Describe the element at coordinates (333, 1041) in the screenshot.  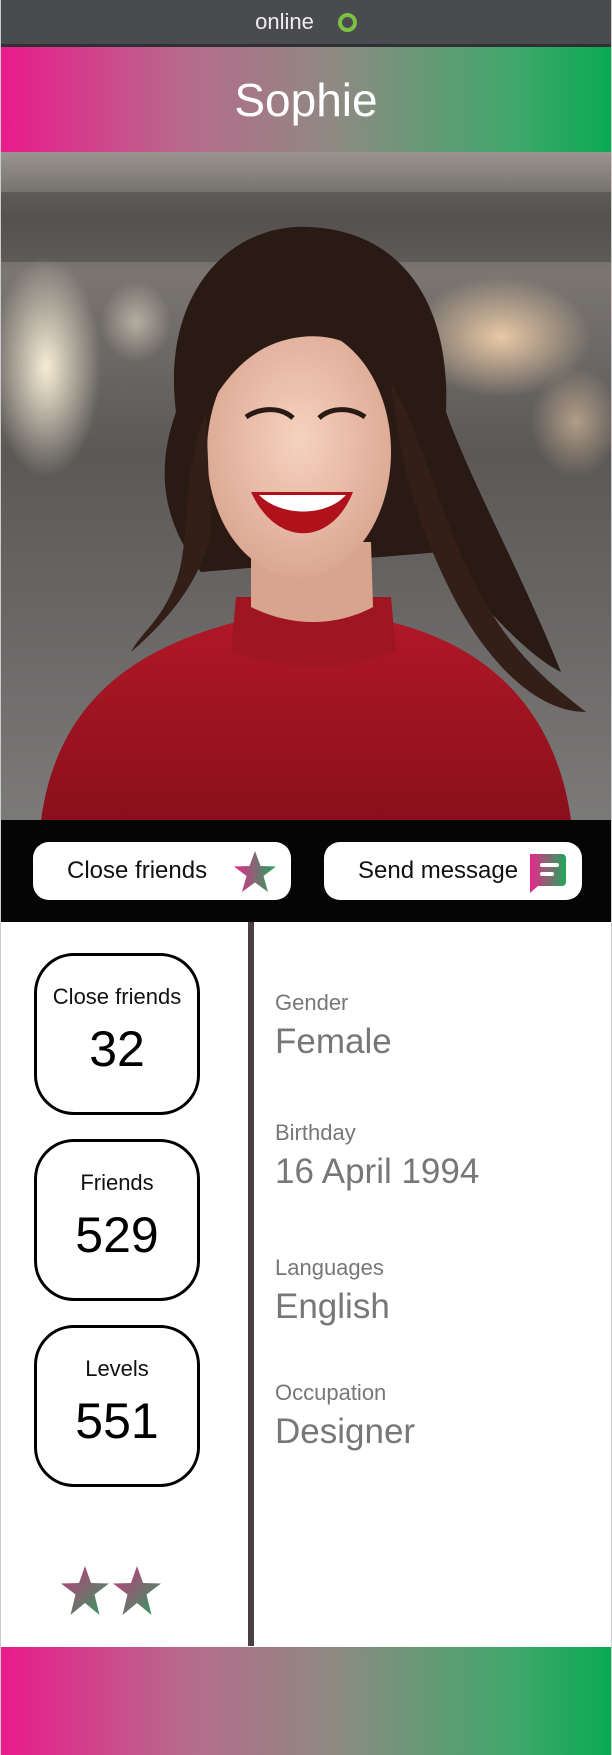
I see `info-value: Female` at that location.